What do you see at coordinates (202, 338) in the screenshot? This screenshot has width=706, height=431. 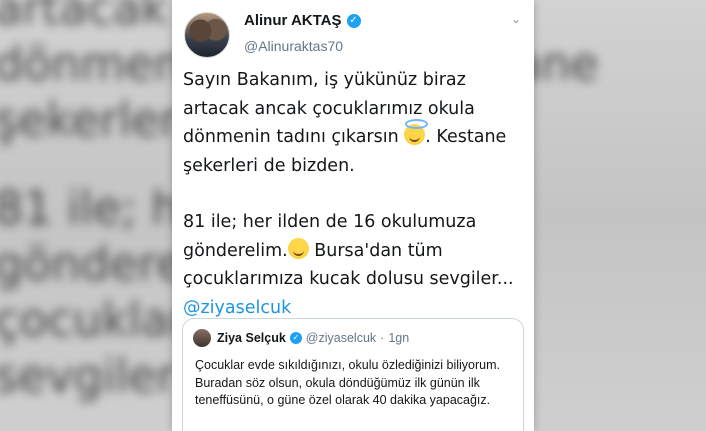 I see `quoted-avatar` at bounding box center [202, 338].